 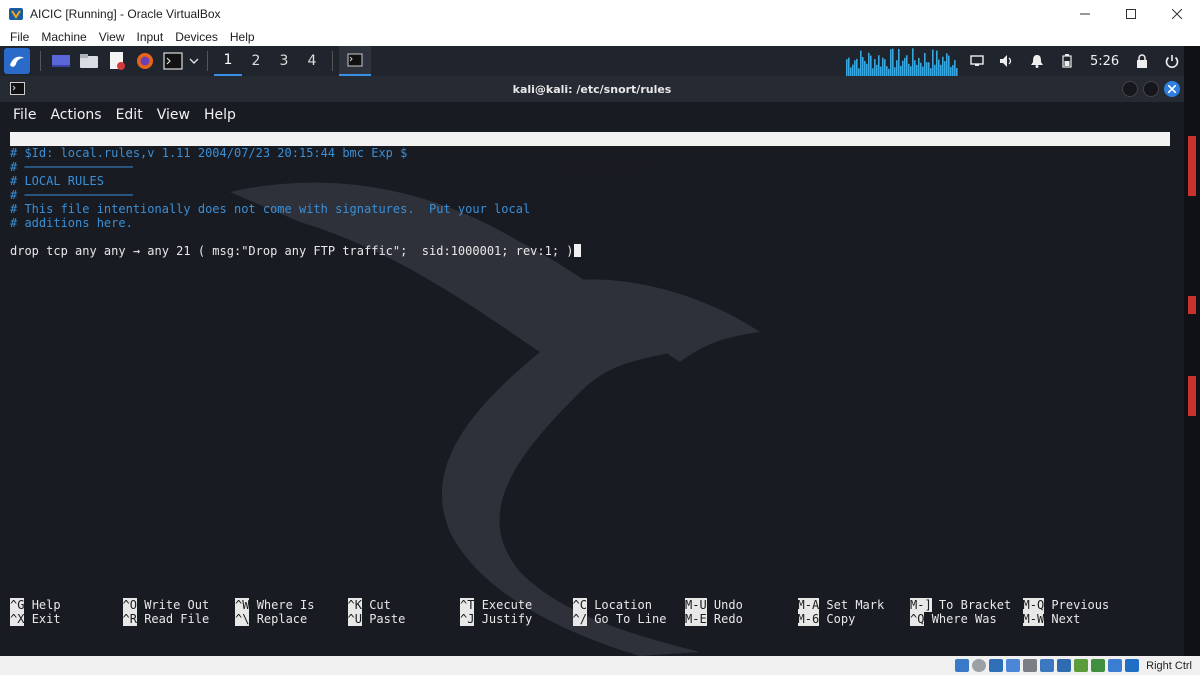 What do you see at coordinates (19, 37) in the screenshot?
I see `vb-menu-file: File` at bounding box center [19, 37].